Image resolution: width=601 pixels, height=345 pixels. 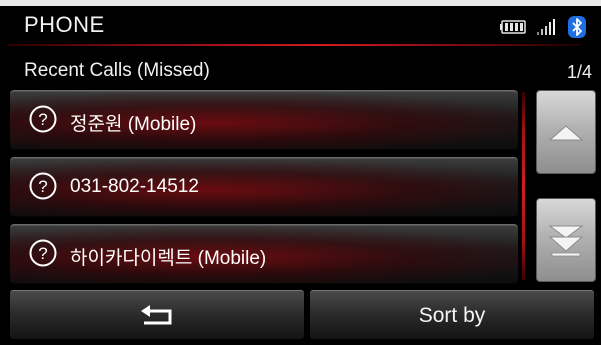 I want to click on battery-icon, so click(x=513, y=29).